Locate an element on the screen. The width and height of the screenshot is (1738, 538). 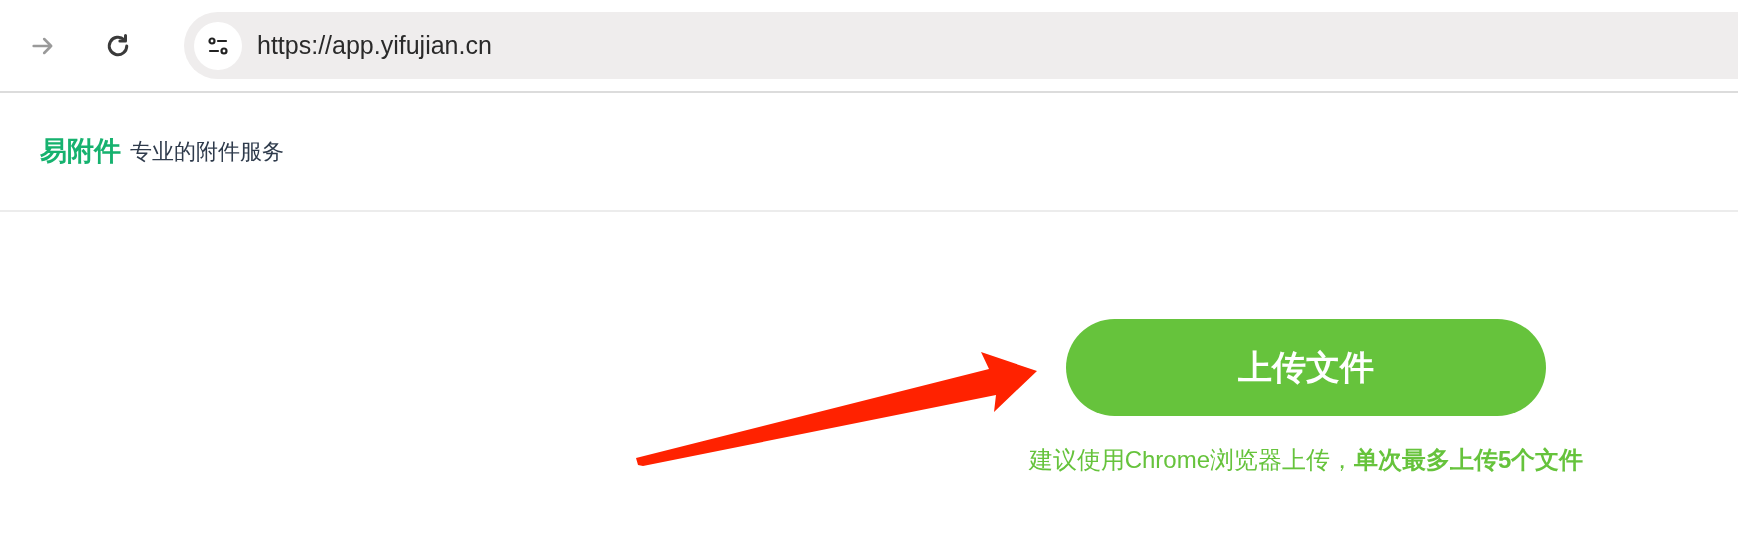
address-bar: https://app.yifujian.cn is located at coordinates (961, 45).